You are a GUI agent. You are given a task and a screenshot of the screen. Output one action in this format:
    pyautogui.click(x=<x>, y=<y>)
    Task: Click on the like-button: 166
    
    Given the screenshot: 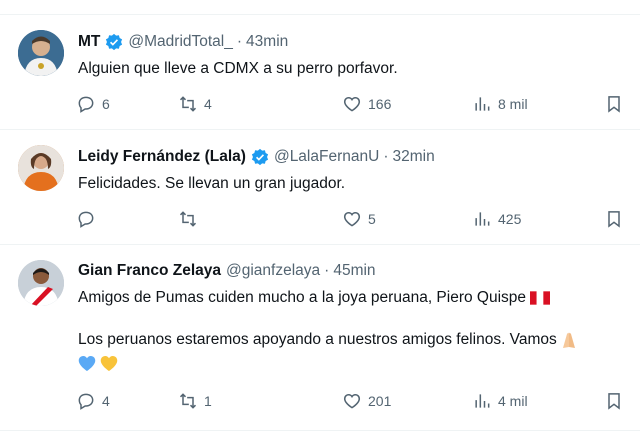 What is the action you would take?
    pyautogui.click(x=366, y=104)
    